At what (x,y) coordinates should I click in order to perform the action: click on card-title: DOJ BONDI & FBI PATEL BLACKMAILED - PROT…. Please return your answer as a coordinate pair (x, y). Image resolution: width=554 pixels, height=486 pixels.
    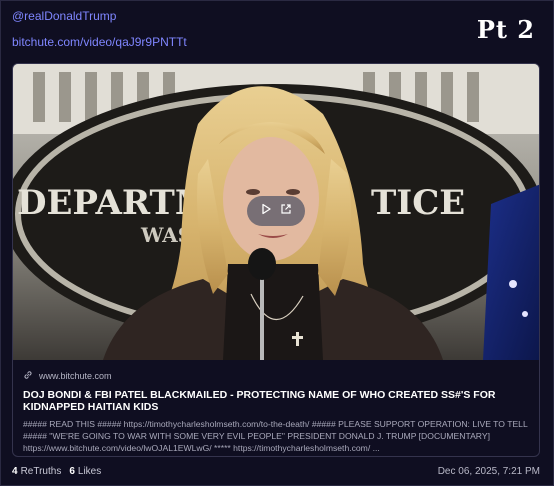
    Looking at the image, I should click on (277, 401).